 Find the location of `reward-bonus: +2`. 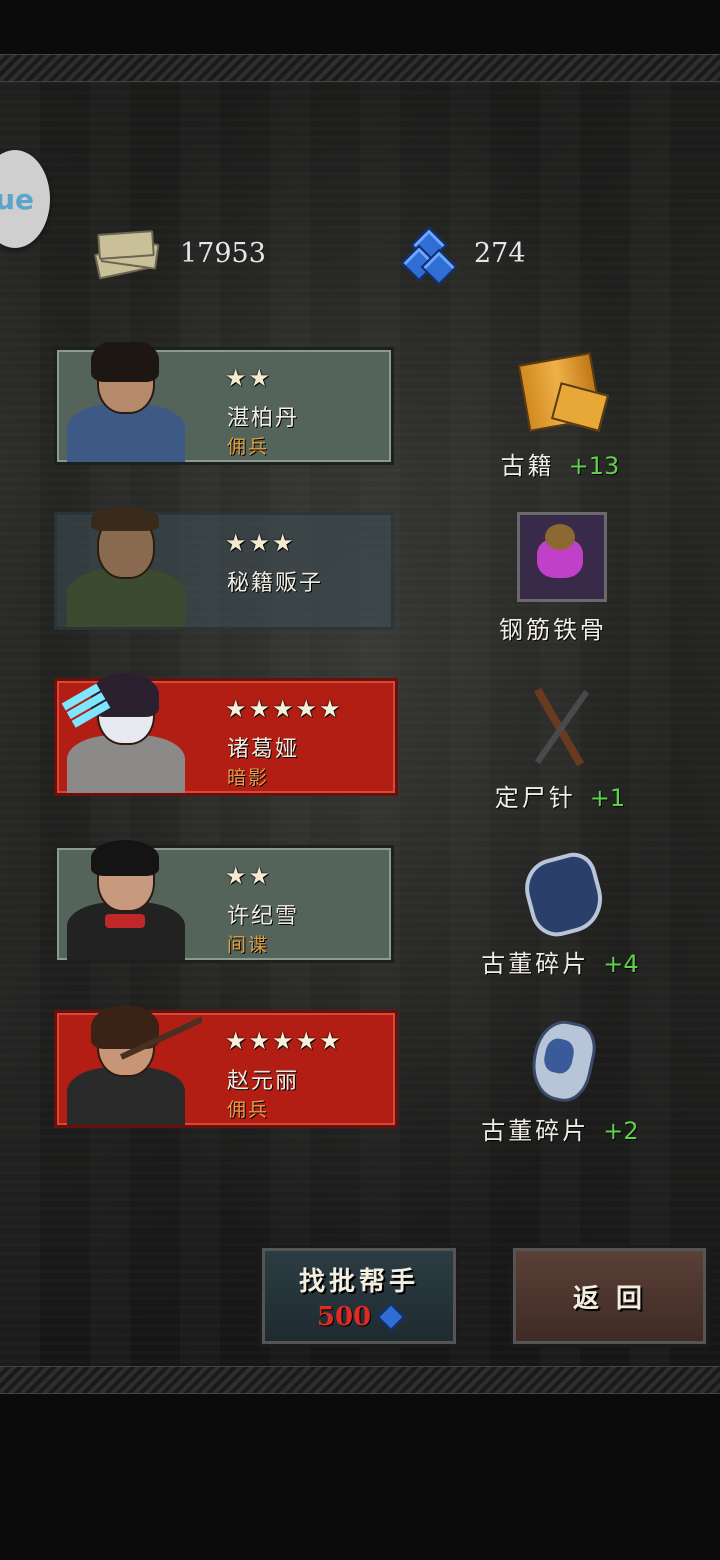

reward-bonus: +2 is located at coordinates (621, 1131).